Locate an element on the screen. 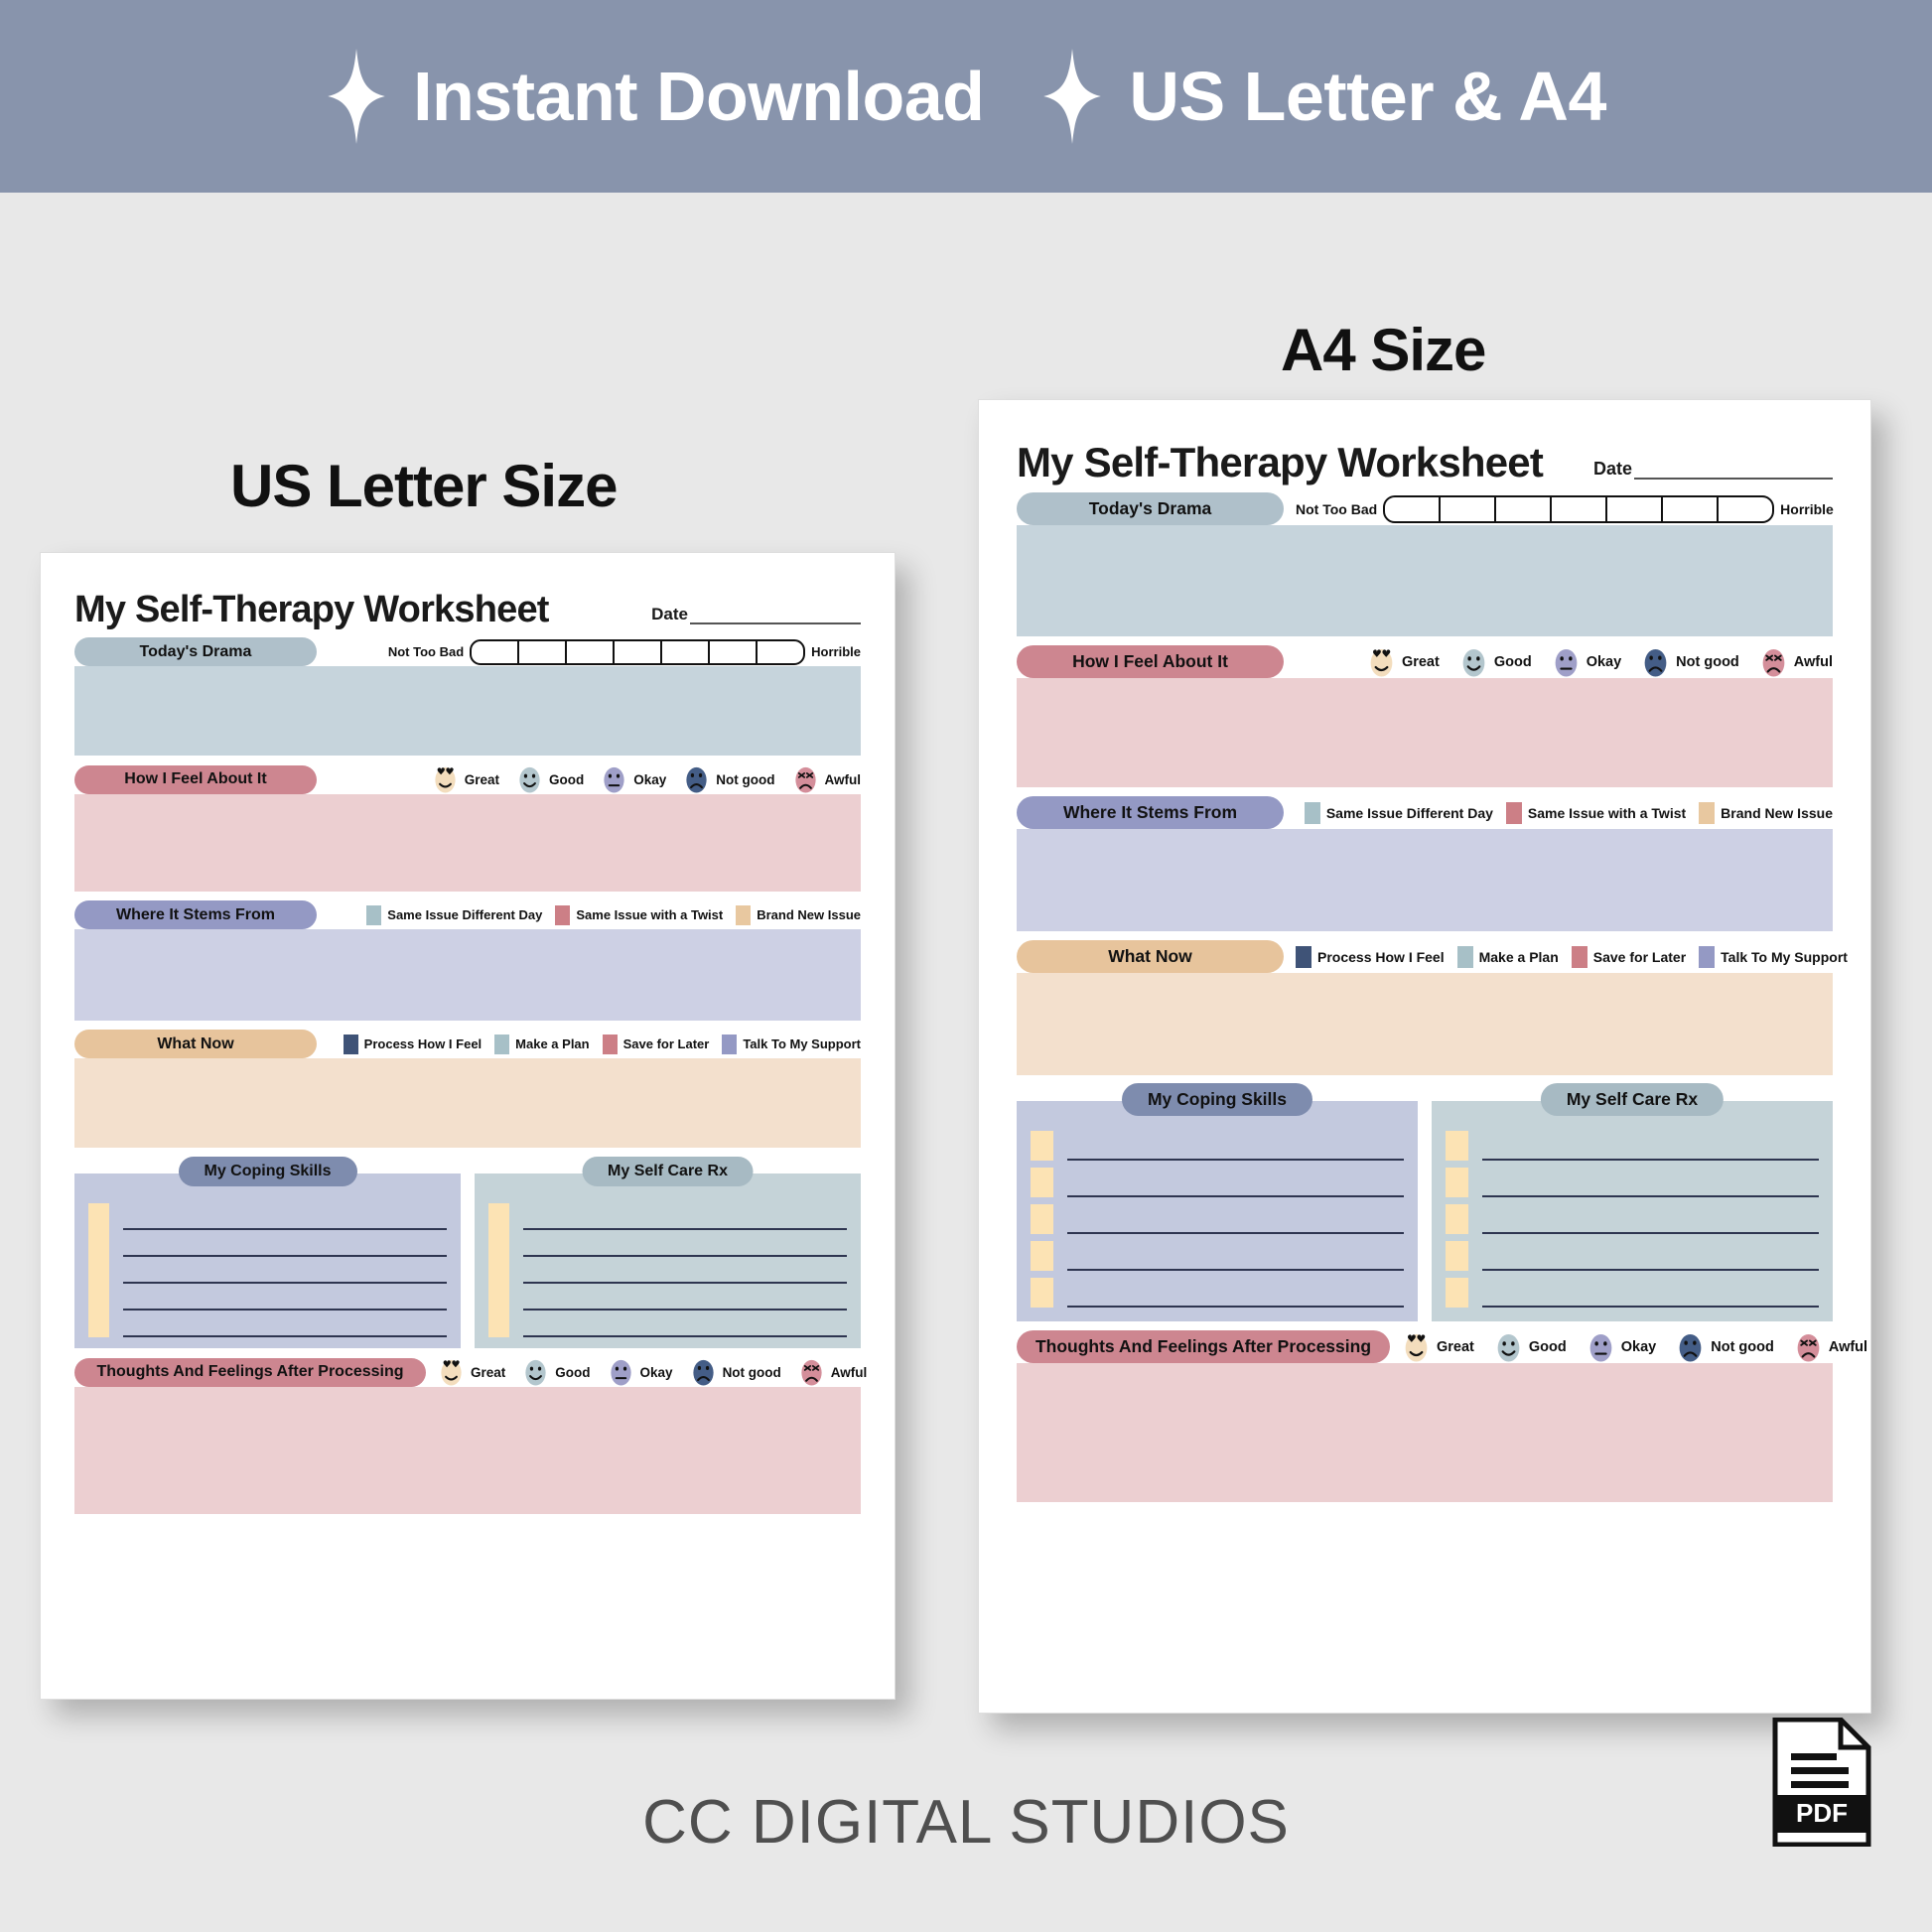  legend-item: Same Issue with a Twist is located at coordinates (639, 914).